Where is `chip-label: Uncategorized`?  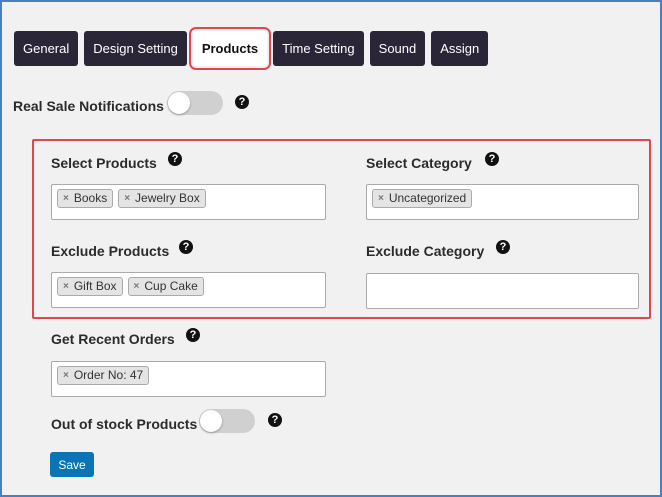
chip-label: Uncategorized is located at coordinates (427, 198).